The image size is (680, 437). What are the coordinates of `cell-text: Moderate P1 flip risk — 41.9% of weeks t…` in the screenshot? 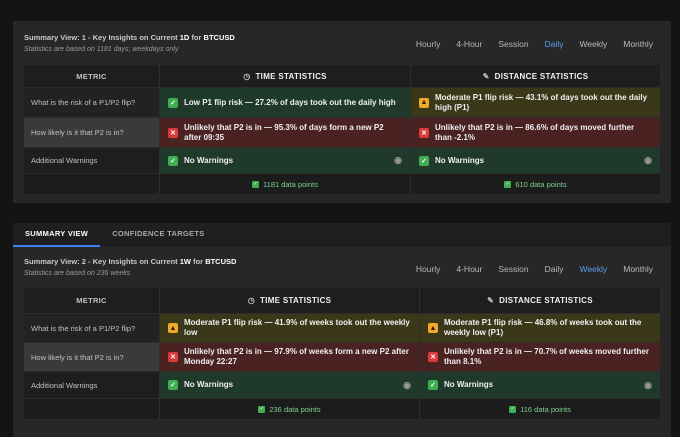 It's located at (297, 327).